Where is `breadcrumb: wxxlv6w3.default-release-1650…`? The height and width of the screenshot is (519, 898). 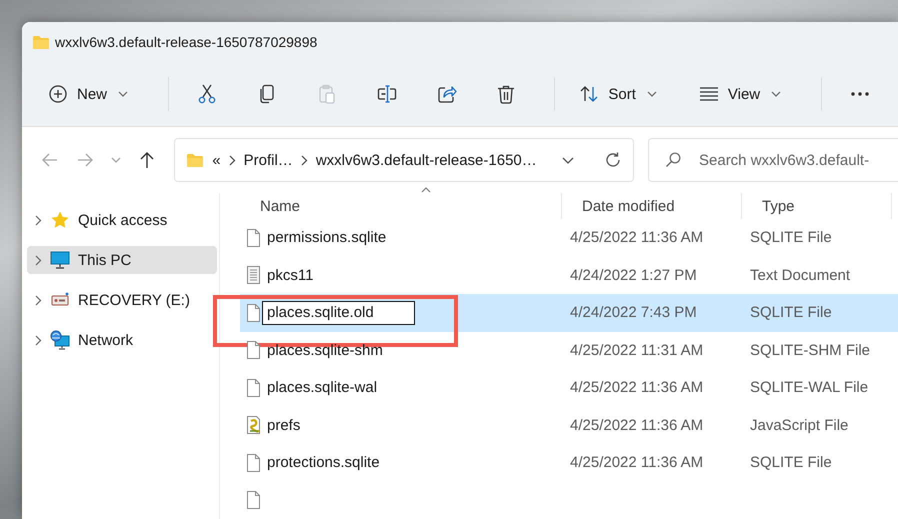 breadcrumb: wxxlv6w3.default-release-1650… is located at coordinates (426, 160).